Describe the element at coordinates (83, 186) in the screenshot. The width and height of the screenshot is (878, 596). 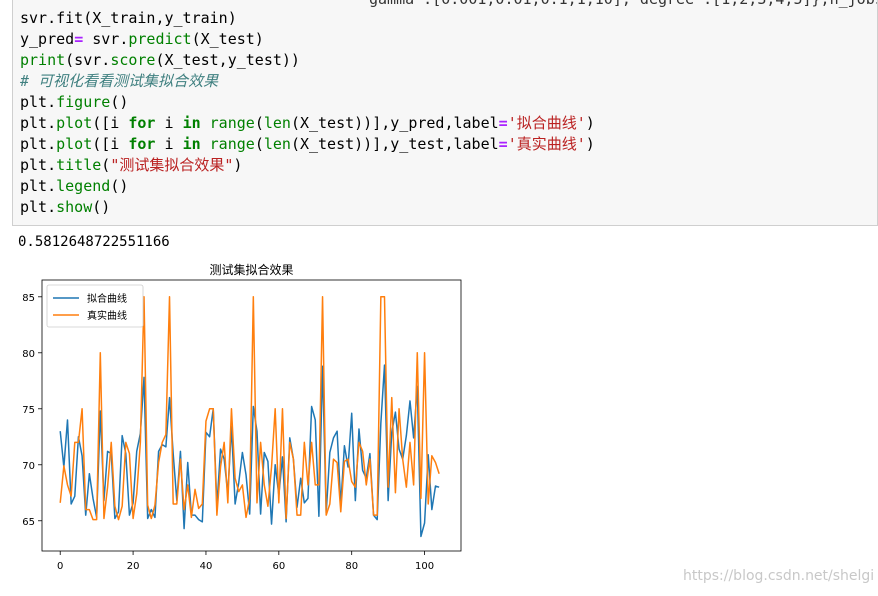
I see `code-token: legend` at that location.